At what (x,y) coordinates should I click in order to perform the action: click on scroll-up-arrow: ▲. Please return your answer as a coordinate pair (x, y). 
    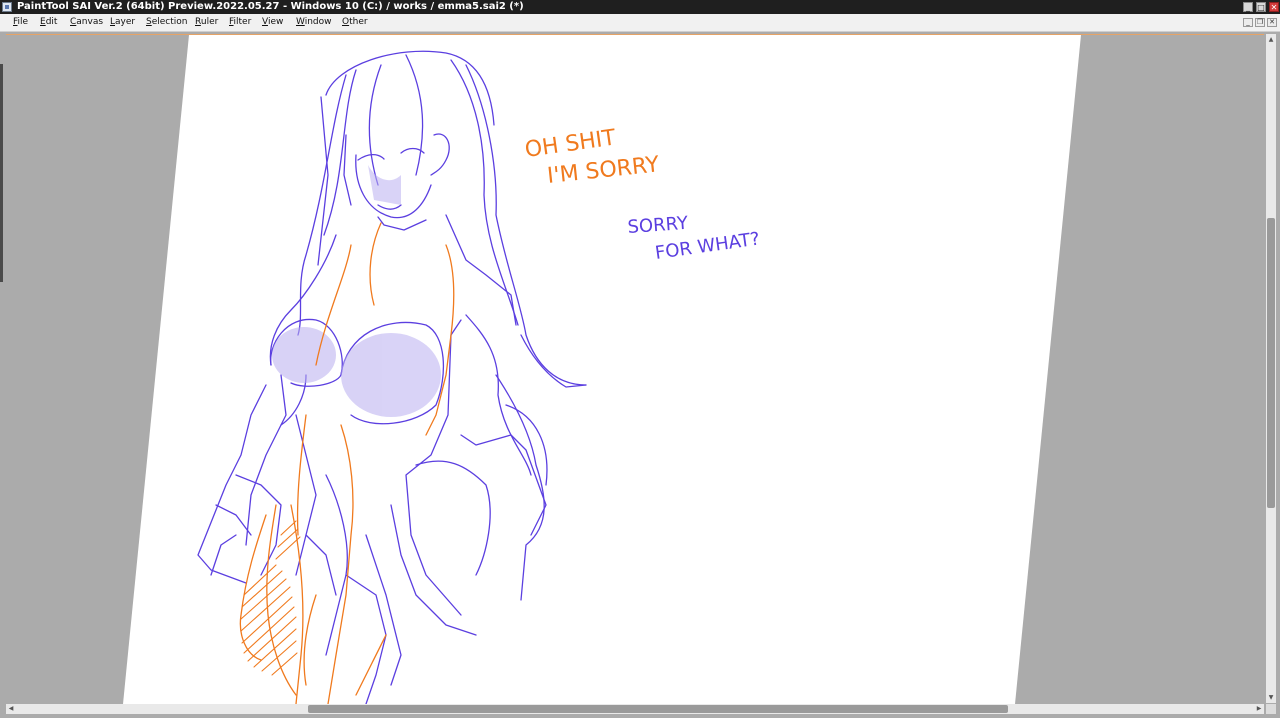
    Looking at the image, I should click on (1271, 39).